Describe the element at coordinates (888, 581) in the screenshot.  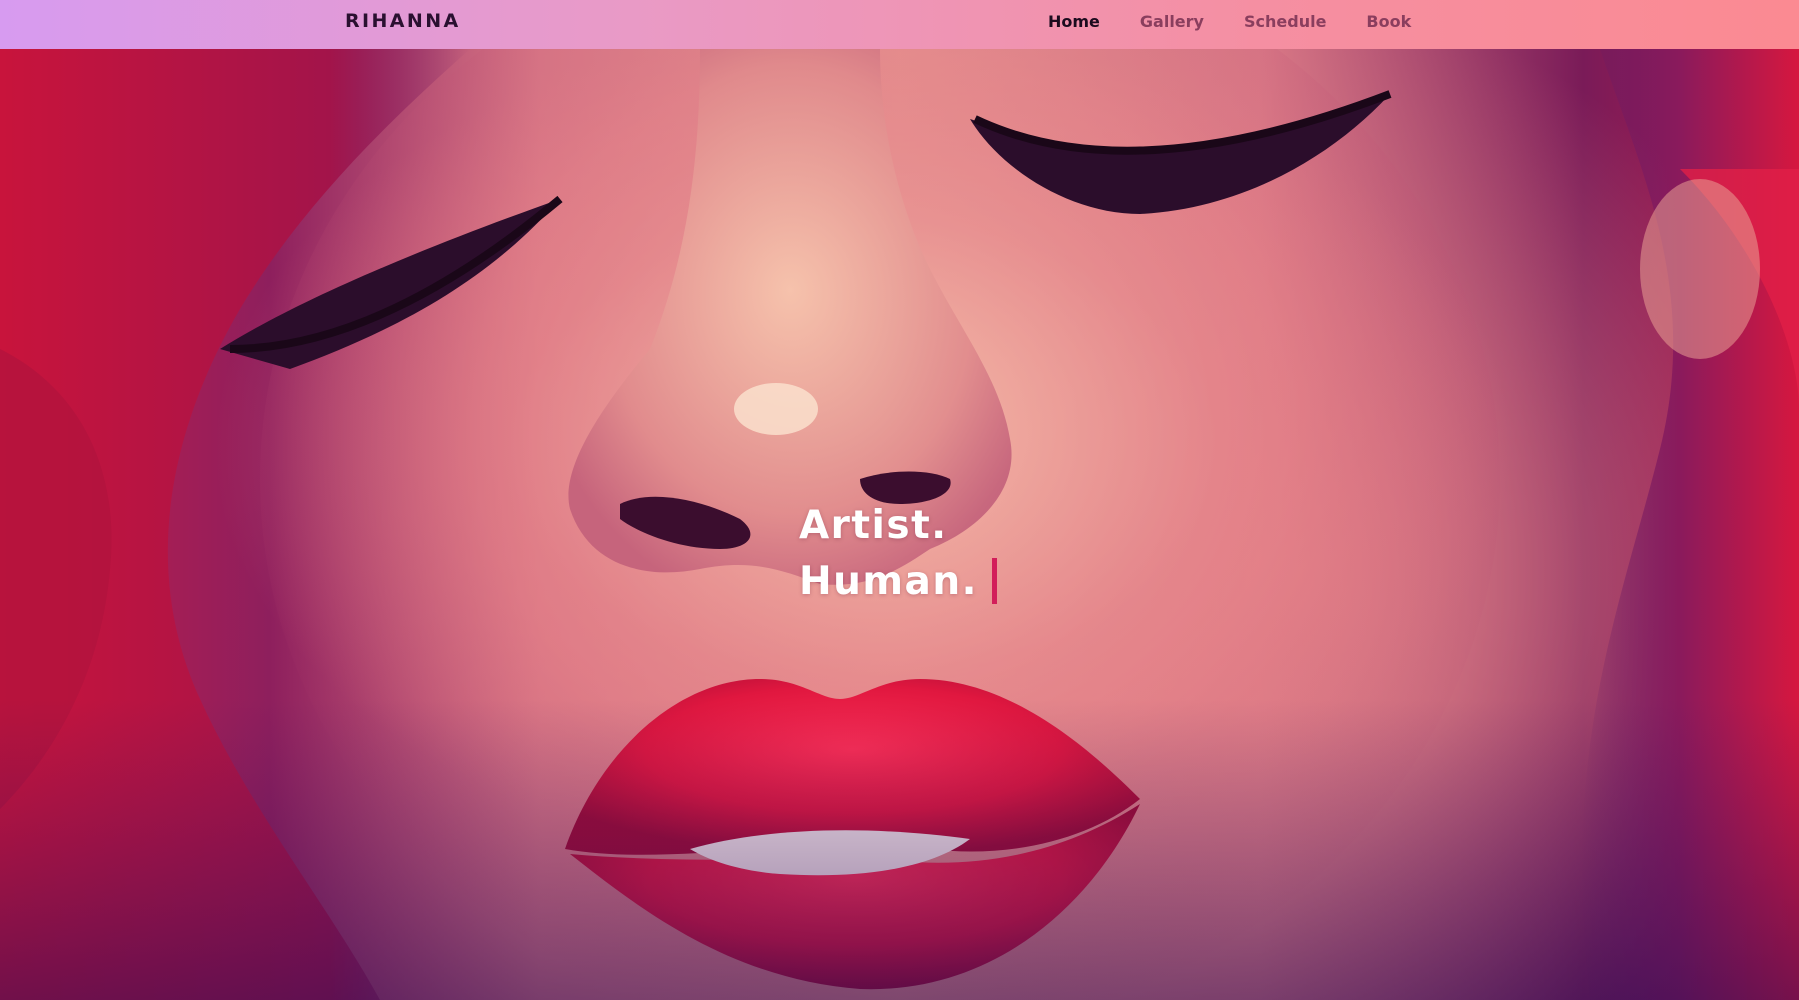
I see `tagline-line-2-text: Human.` at that location.